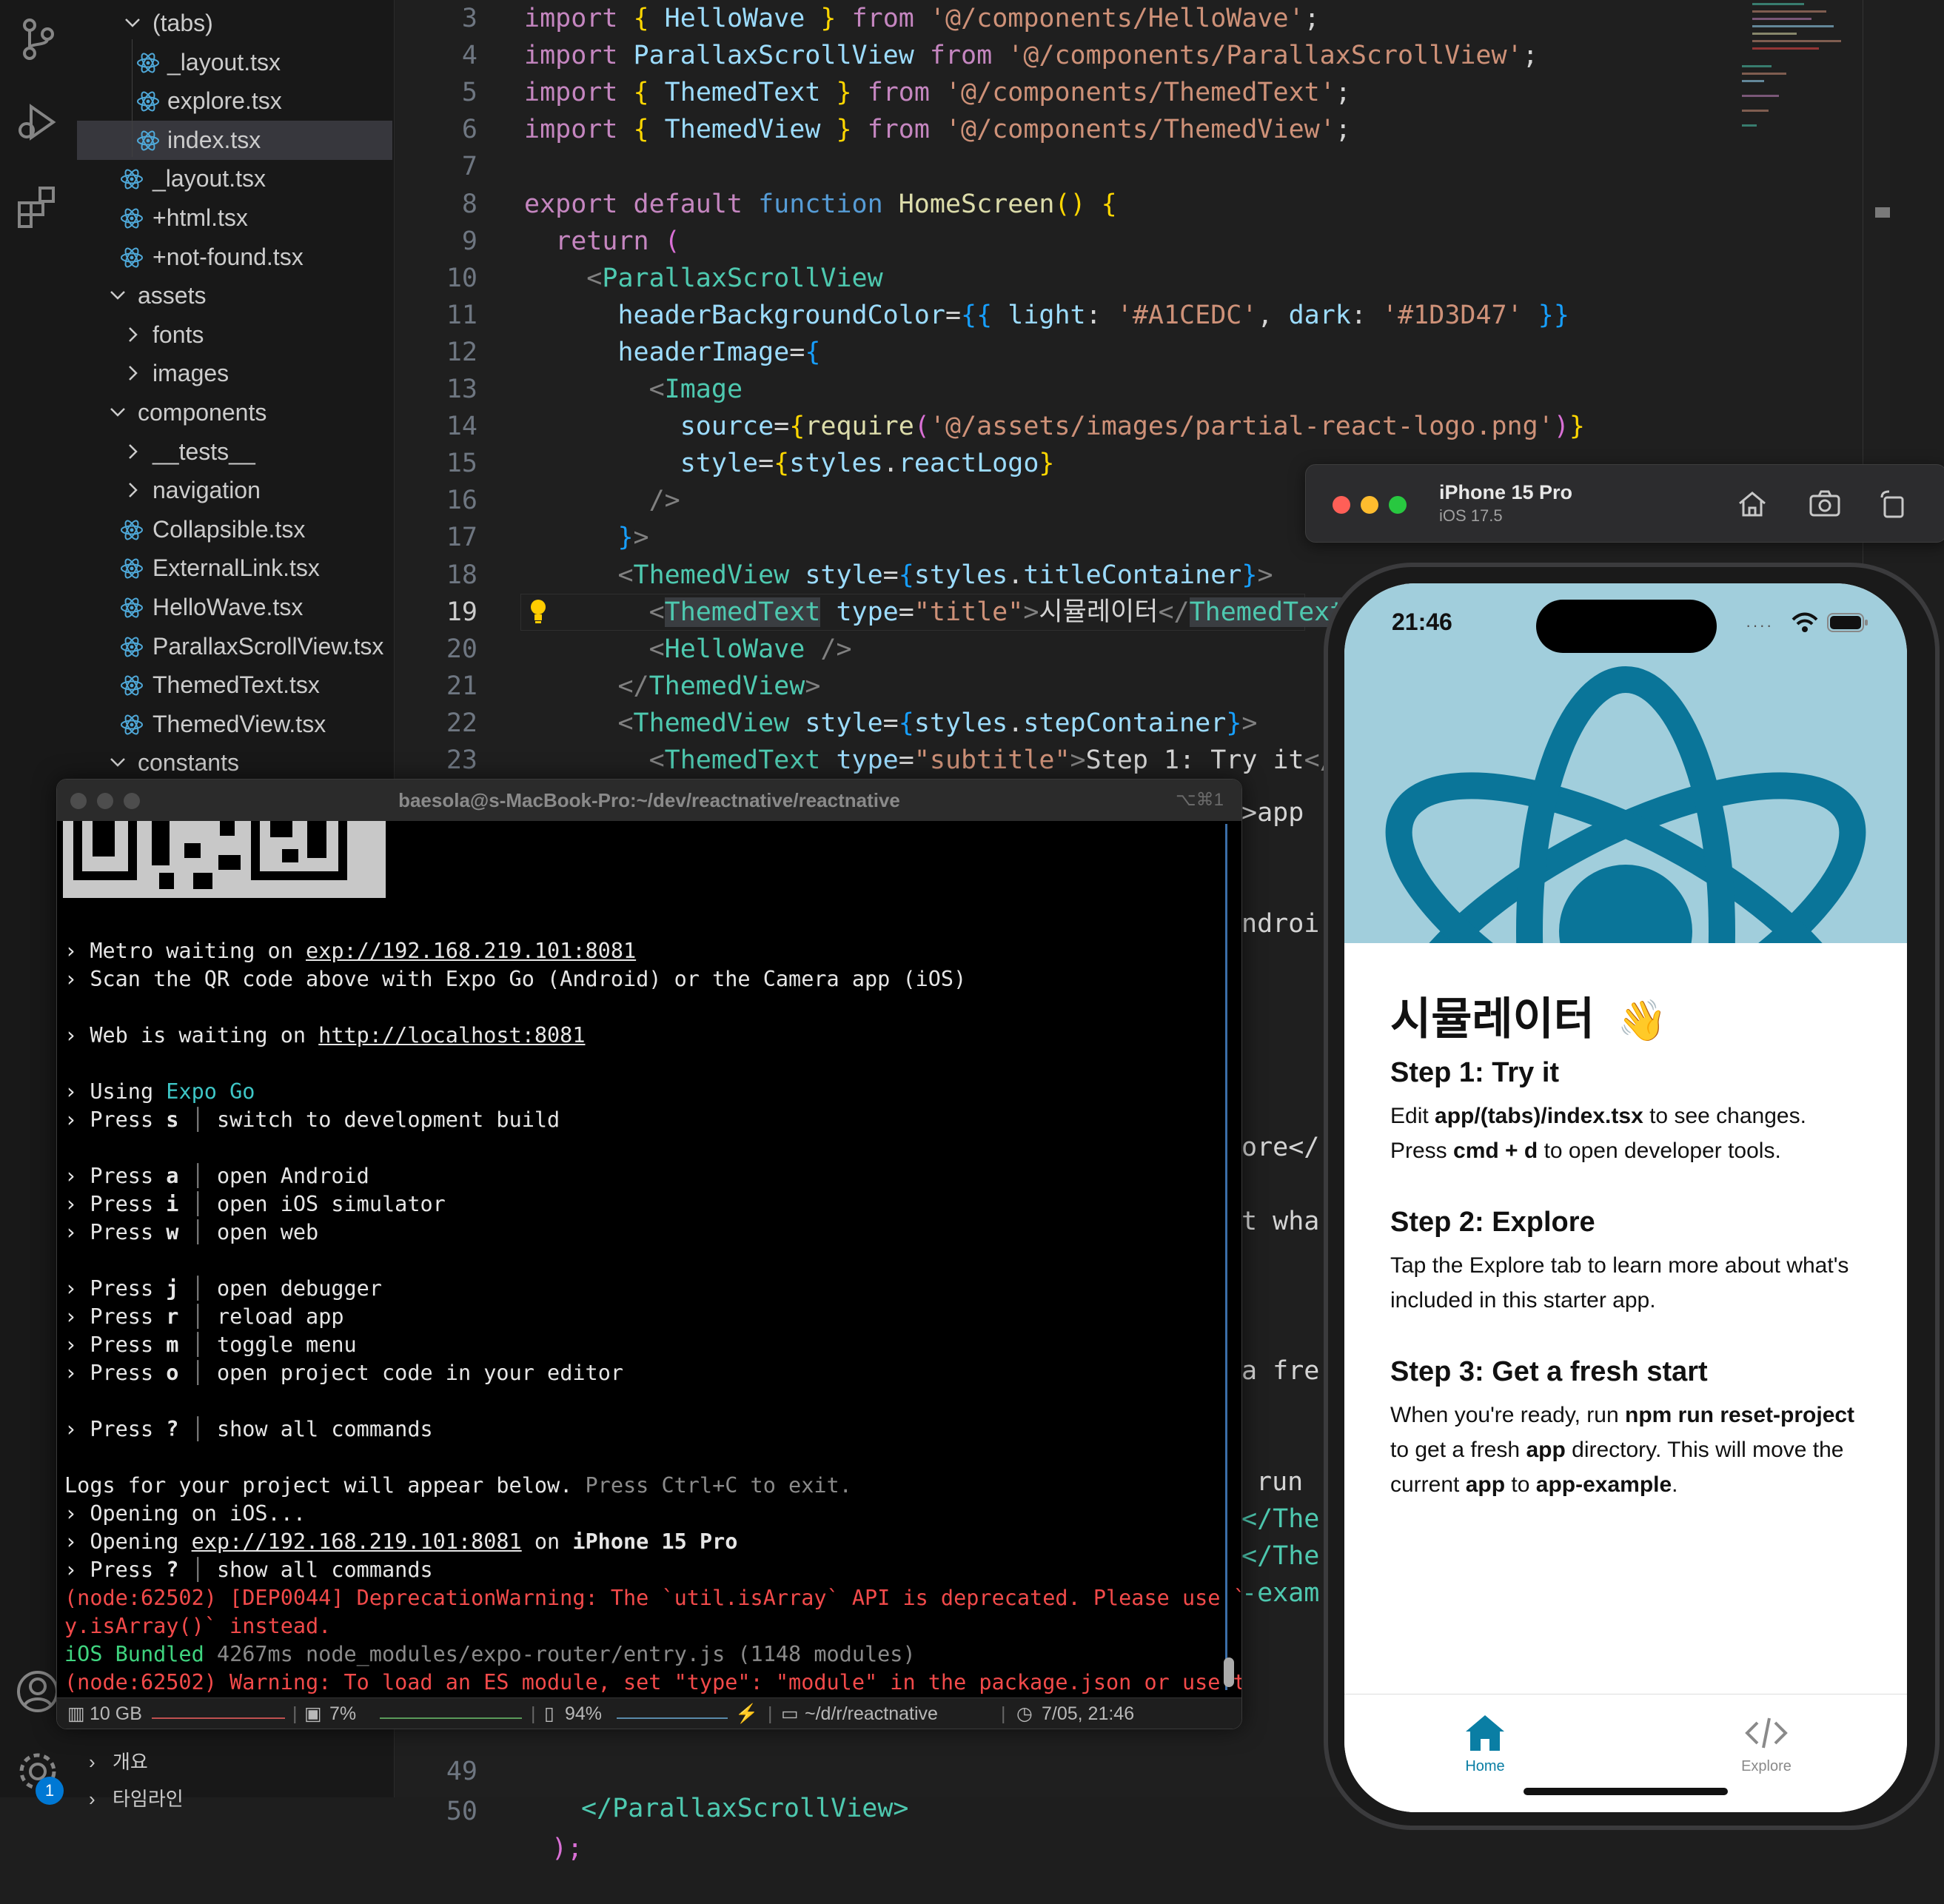 The width and height of the screenshot is (1944, 1904). What do you see at coordinates (182, 23) in the screenshot?
I see `tree-item-label: (tabs)` at bounding box center [182, 23].